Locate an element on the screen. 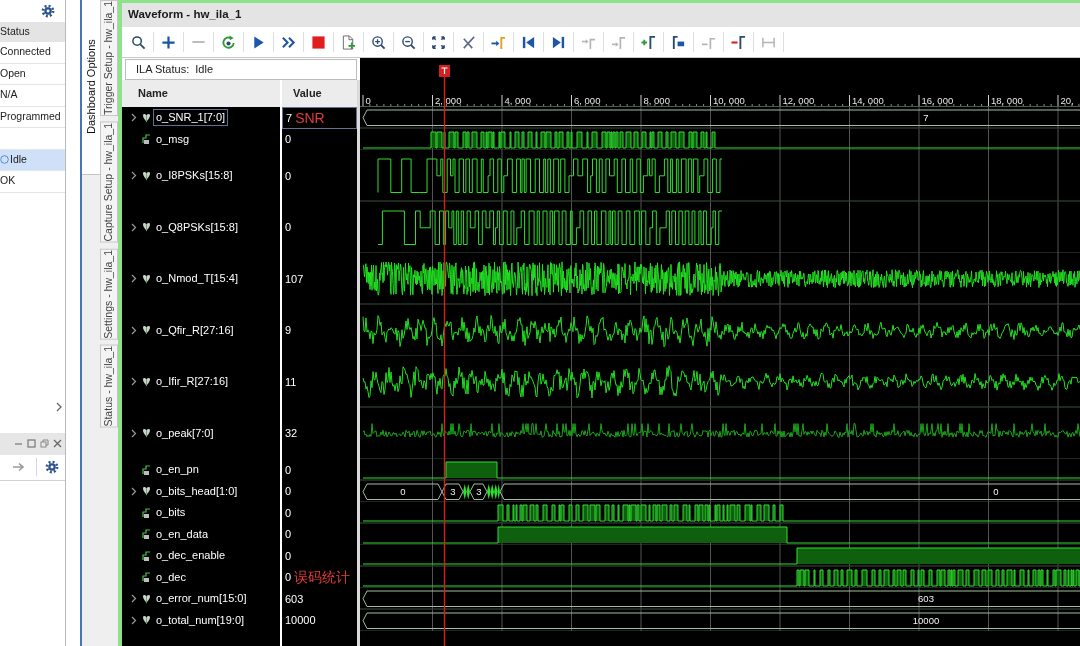  signal-value: 10000 is located at coordinates (300, 620).